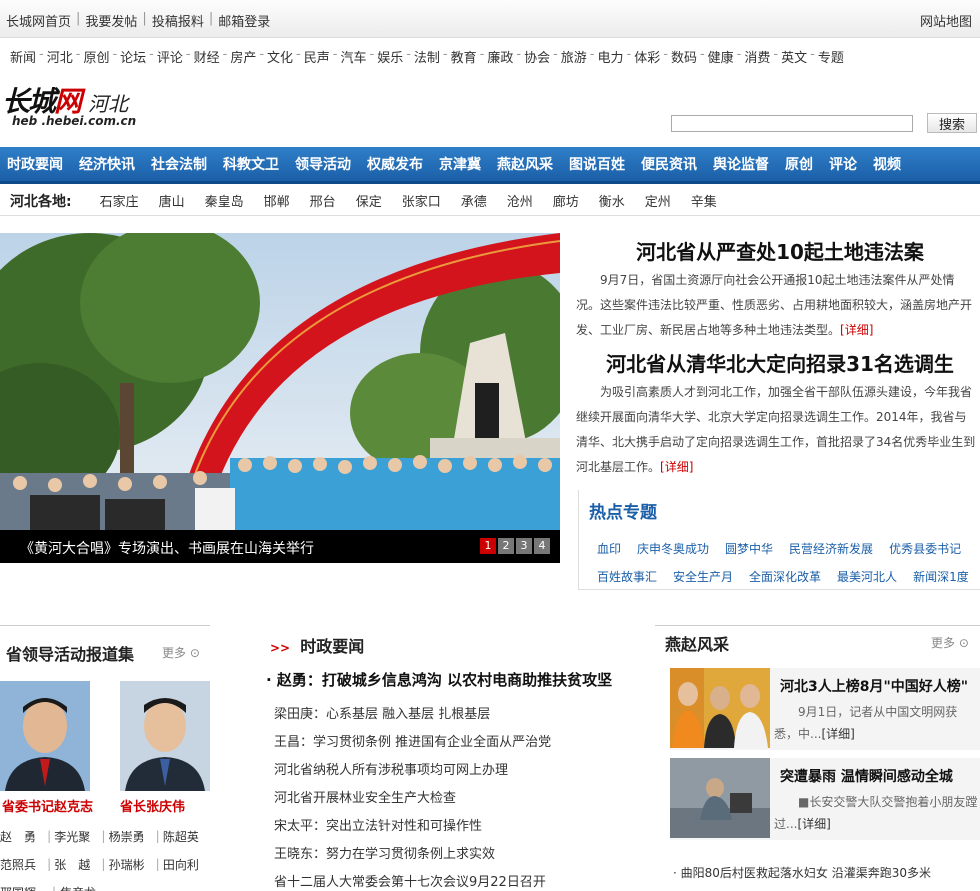 The width and height of the screenshot is (980, 891). I want to click on channel-link: 专题, so click(831, 56).